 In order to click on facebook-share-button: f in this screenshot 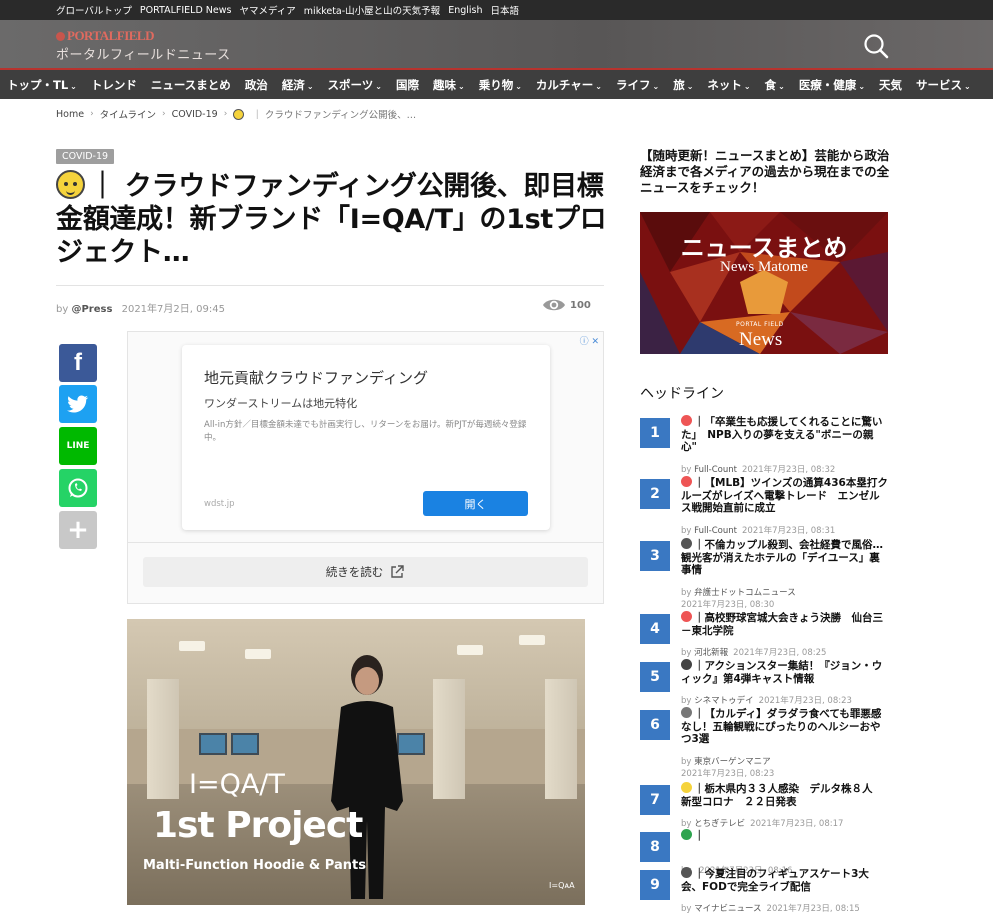, I will do `click(78, 363)`.